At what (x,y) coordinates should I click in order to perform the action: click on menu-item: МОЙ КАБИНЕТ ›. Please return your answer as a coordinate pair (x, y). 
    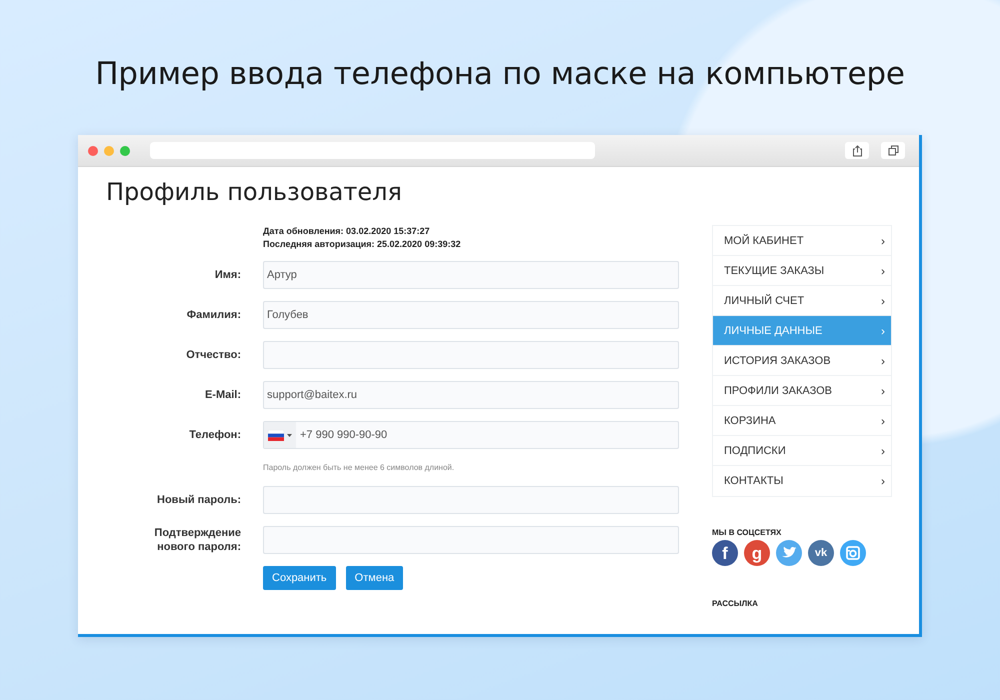
    Looking at the image, I should click on (802, 241).